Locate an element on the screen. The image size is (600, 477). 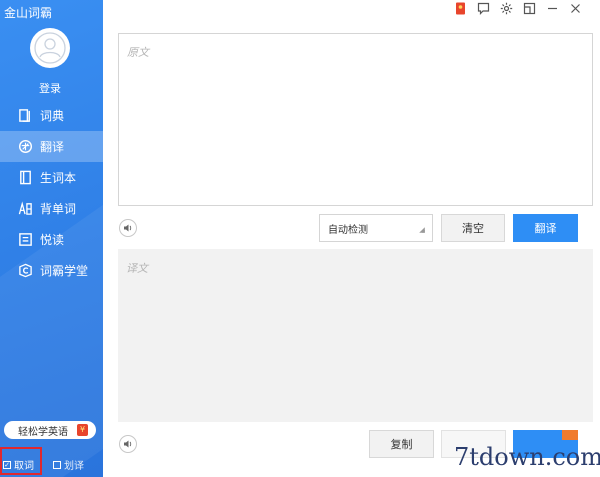
sidebar-item-academy: 词霸学堂 is located at coordinates (51, 270).